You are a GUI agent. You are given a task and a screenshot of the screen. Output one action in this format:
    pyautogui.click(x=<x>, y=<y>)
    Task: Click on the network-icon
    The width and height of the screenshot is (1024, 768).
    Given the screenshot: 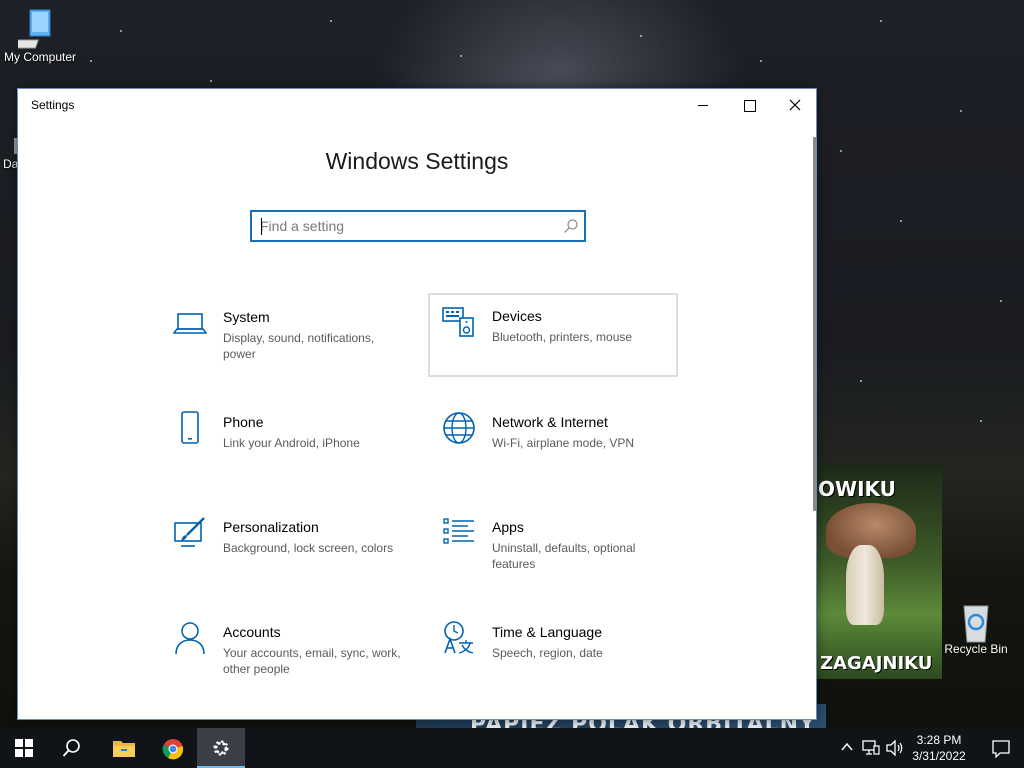 What is the action you would take?
    pyautogui.click(x=871, y=747)
    